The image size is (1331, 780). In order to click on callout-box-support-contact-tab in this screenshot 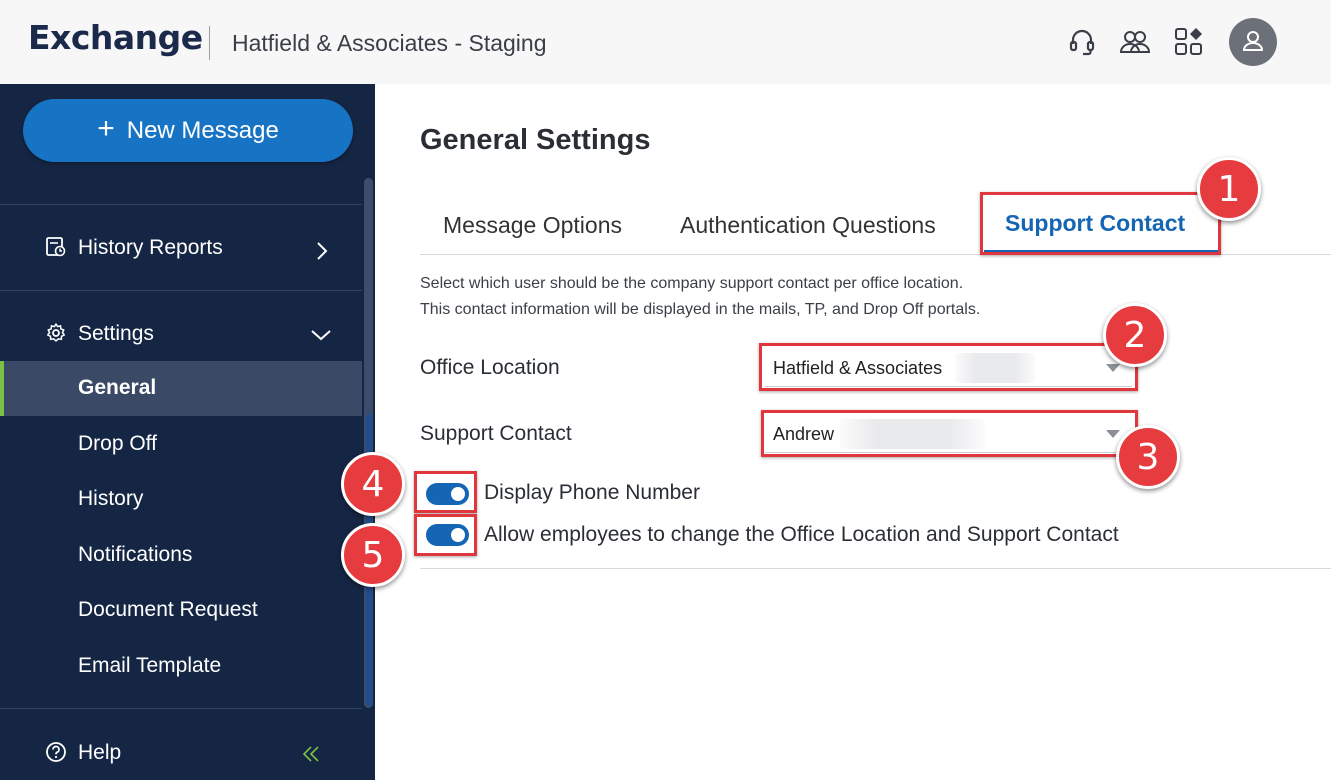, I will do `click(1100, 223)`.